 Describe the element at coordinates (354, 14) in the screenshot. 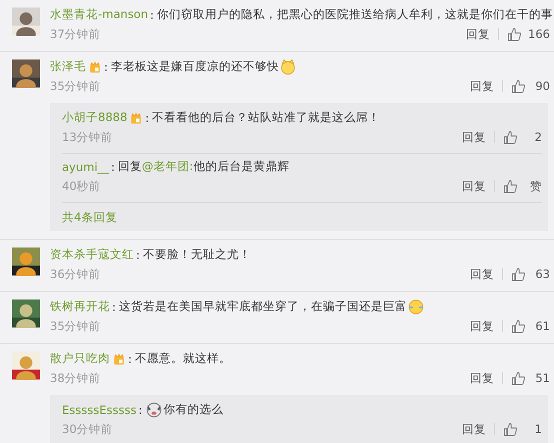

I see `comment-text: 你们窃取用户的隐私，把黑心的医院推送给病人牟利，这就是你们在干的事` at that location.